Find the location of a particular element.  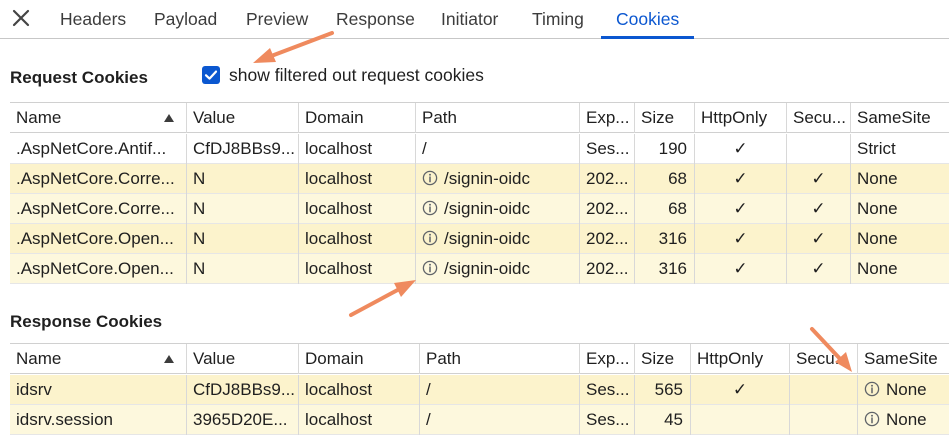

annotation-arrow-checkbox is located at coordinates (293, 47).